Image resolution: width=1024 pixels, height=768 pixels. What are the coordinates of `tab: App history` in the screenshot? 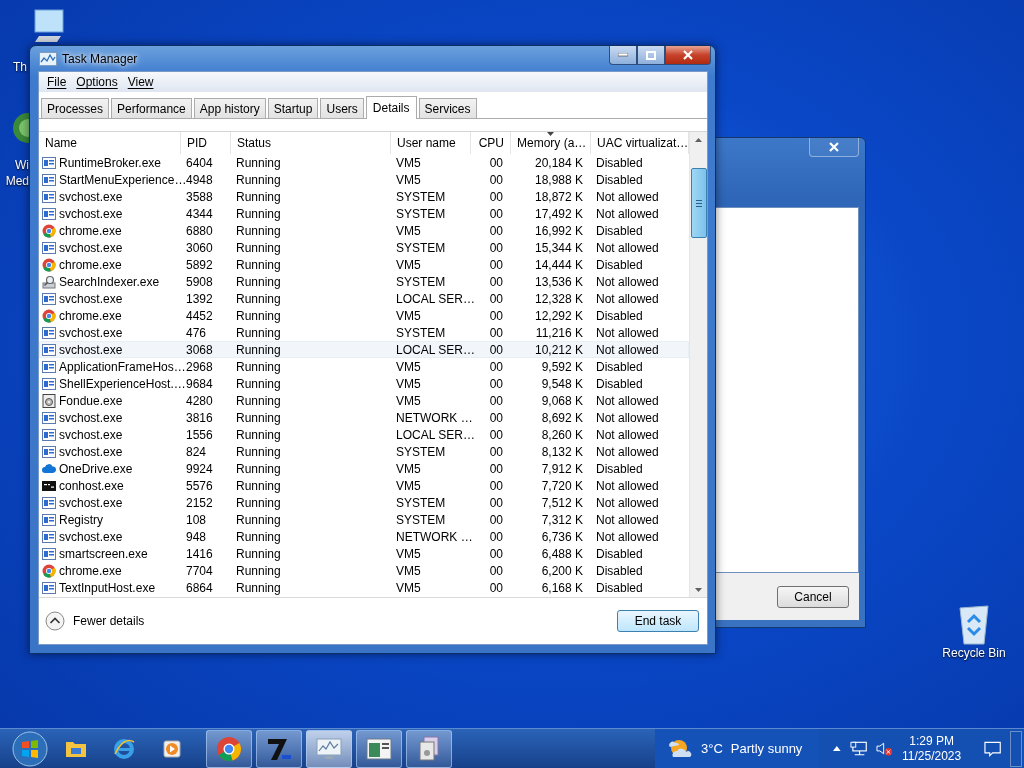 It's located at (229, 108).